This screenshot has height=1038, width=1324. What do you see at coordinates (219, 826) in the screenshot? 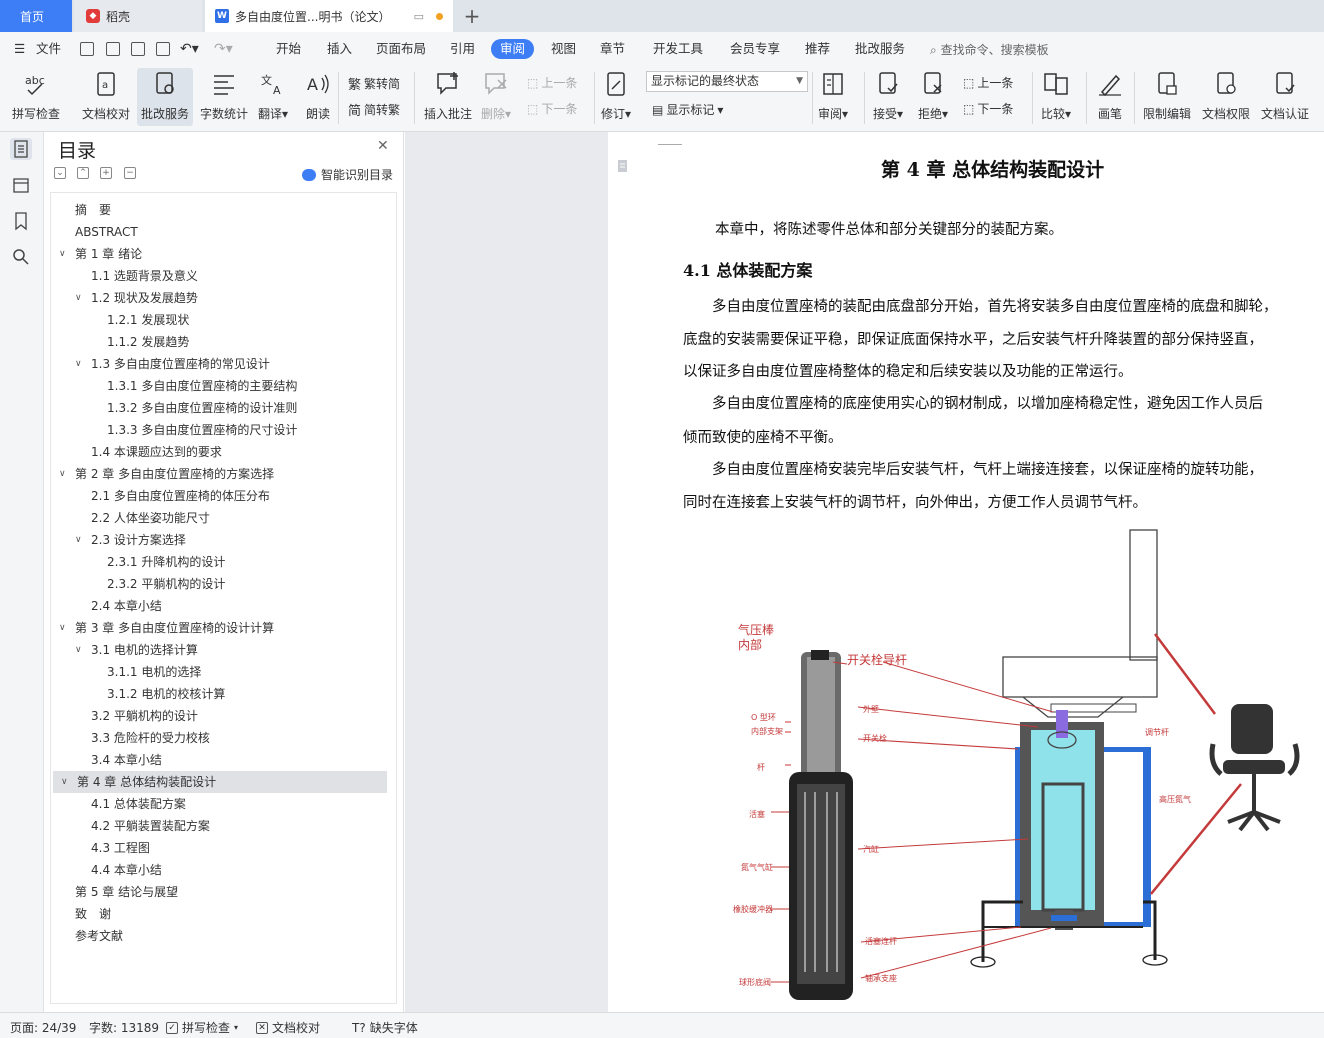
I see `toc-item: 4.2 平躺装置装配方案` at bounding box center [219, 826].